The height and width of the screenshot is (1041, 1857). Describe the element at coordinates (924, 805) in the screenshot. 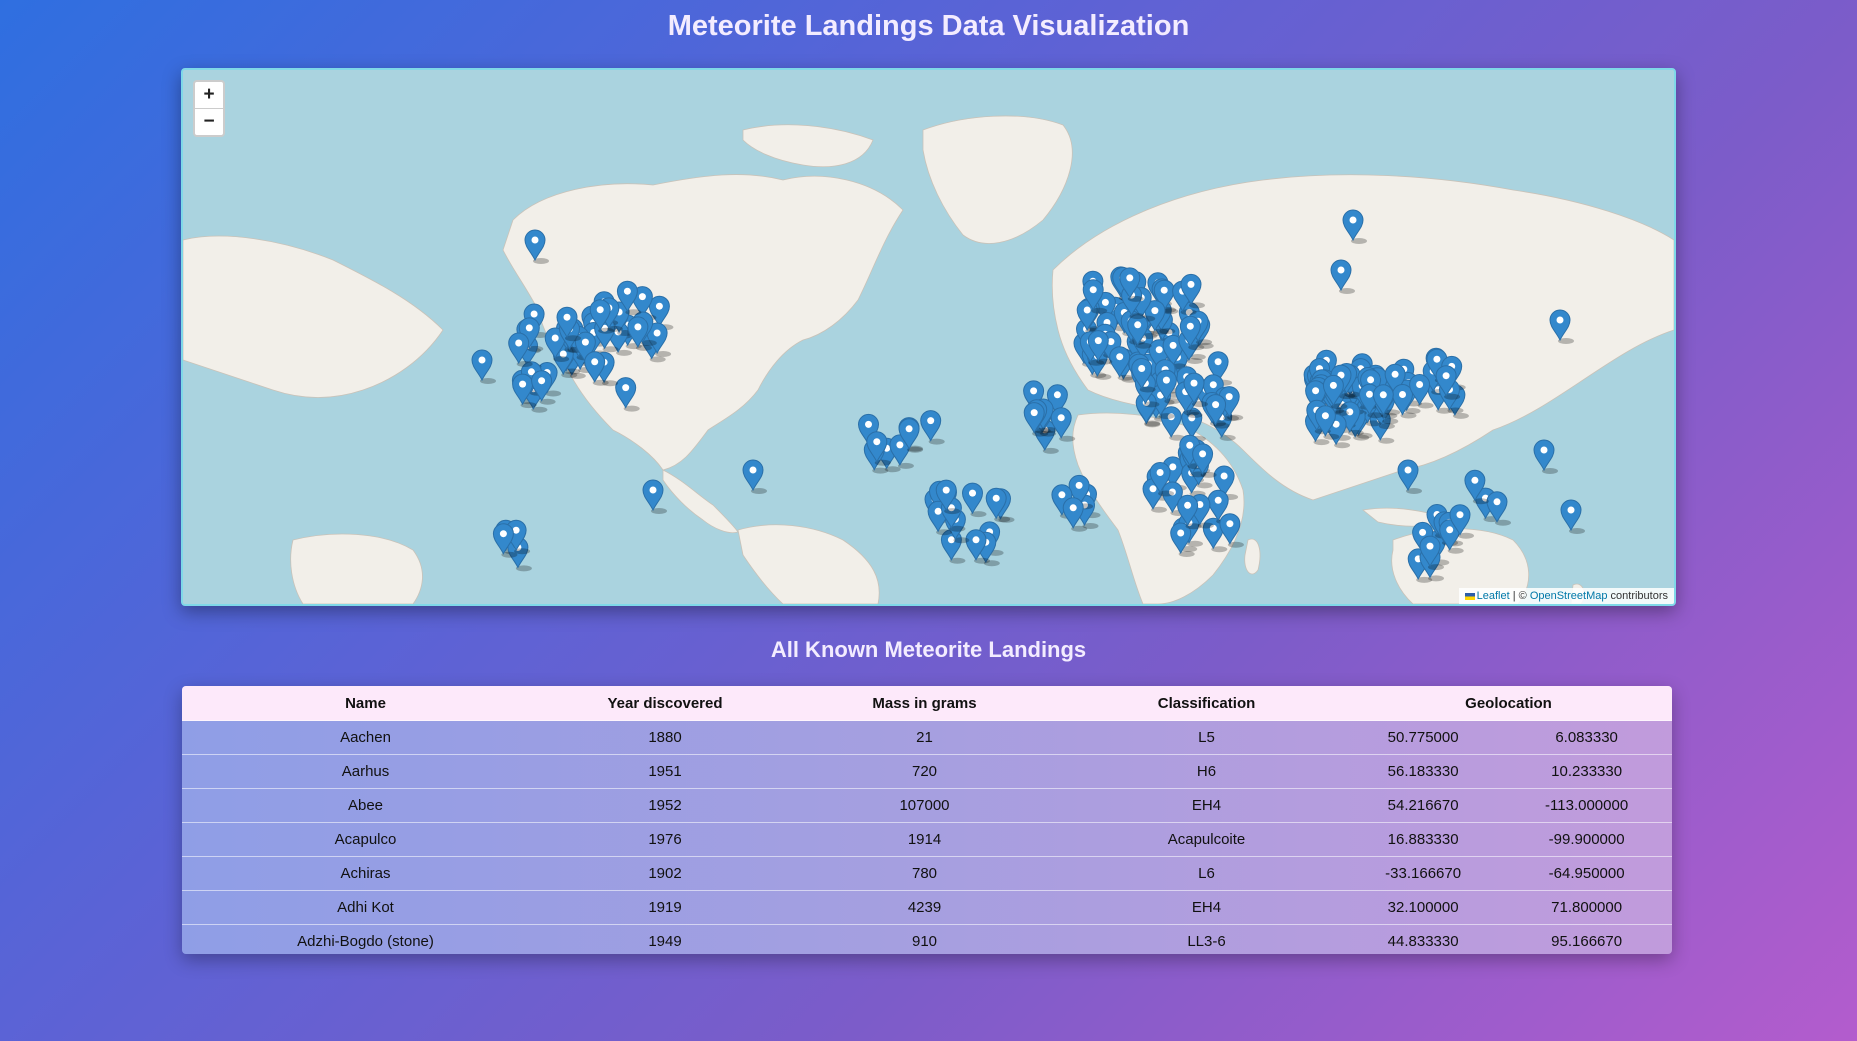

I see `cell-mass: 107000` at that location.